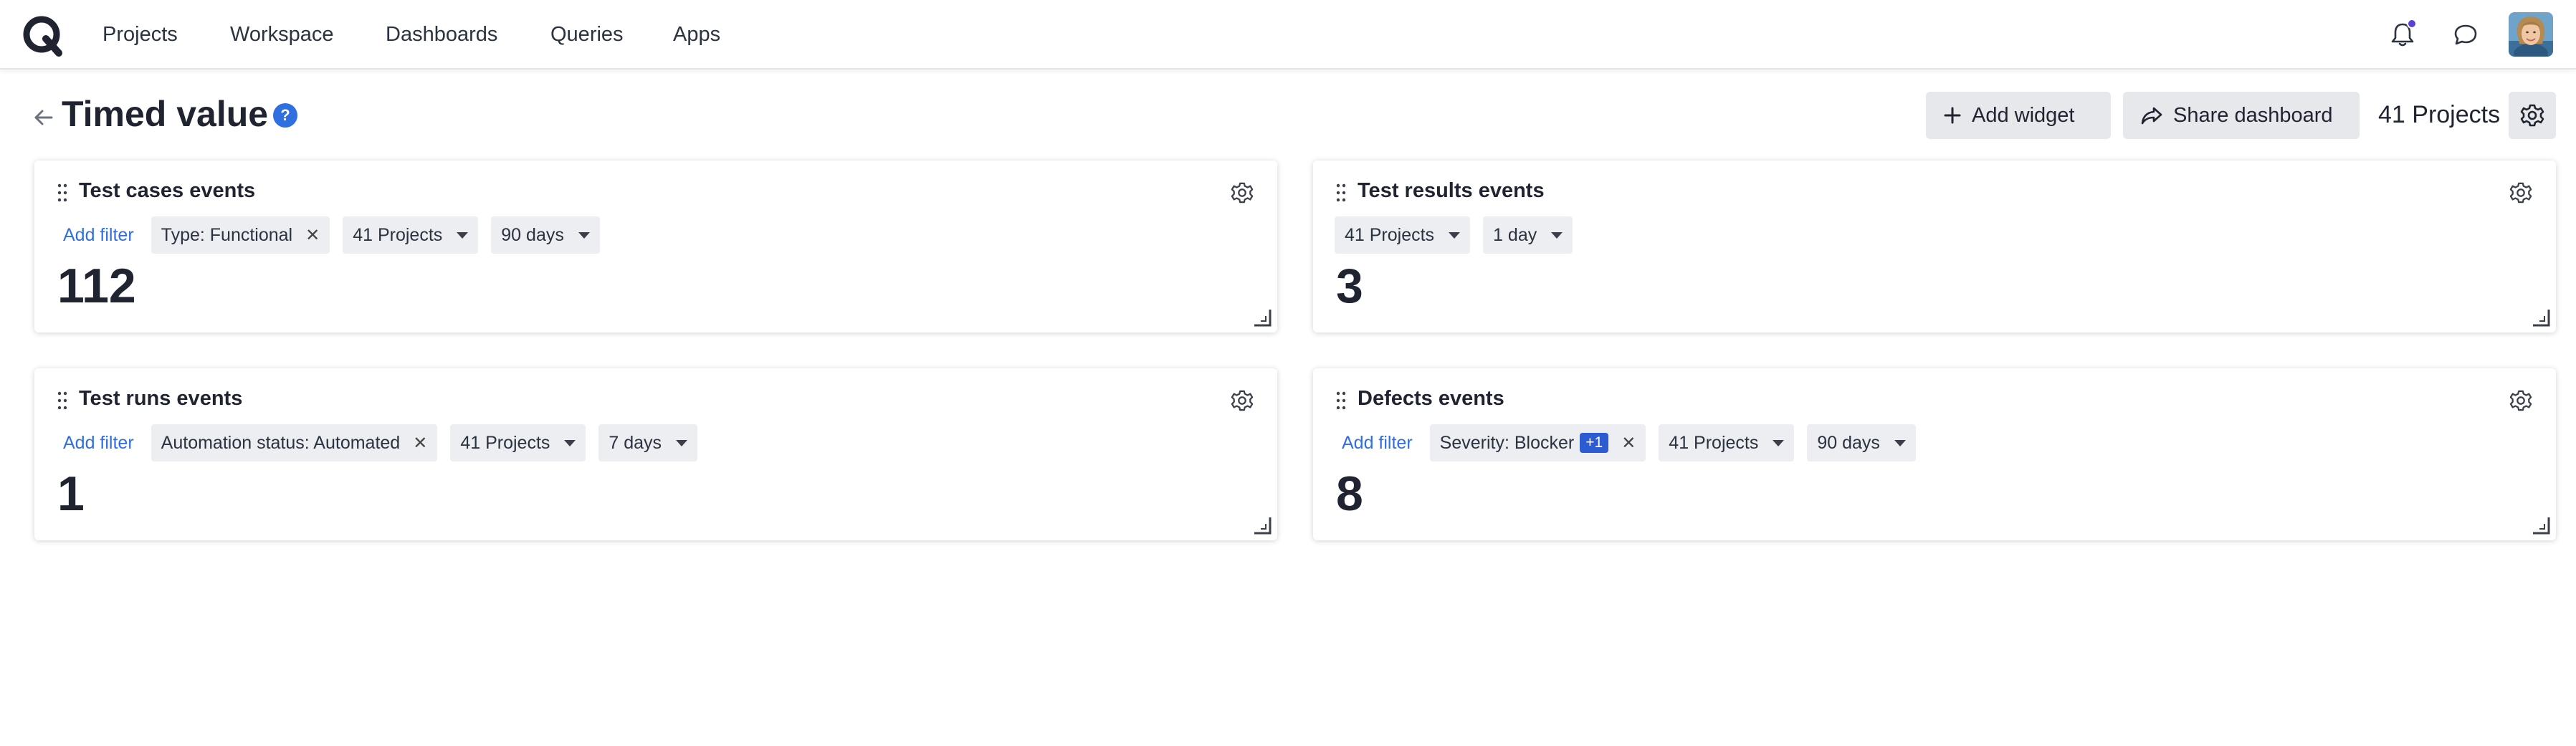 The image size is (2576, 746). Describe the element at coordinates (1515, 234) in the screenshot. I see `period-dropdown-label: 1 day` at that location.